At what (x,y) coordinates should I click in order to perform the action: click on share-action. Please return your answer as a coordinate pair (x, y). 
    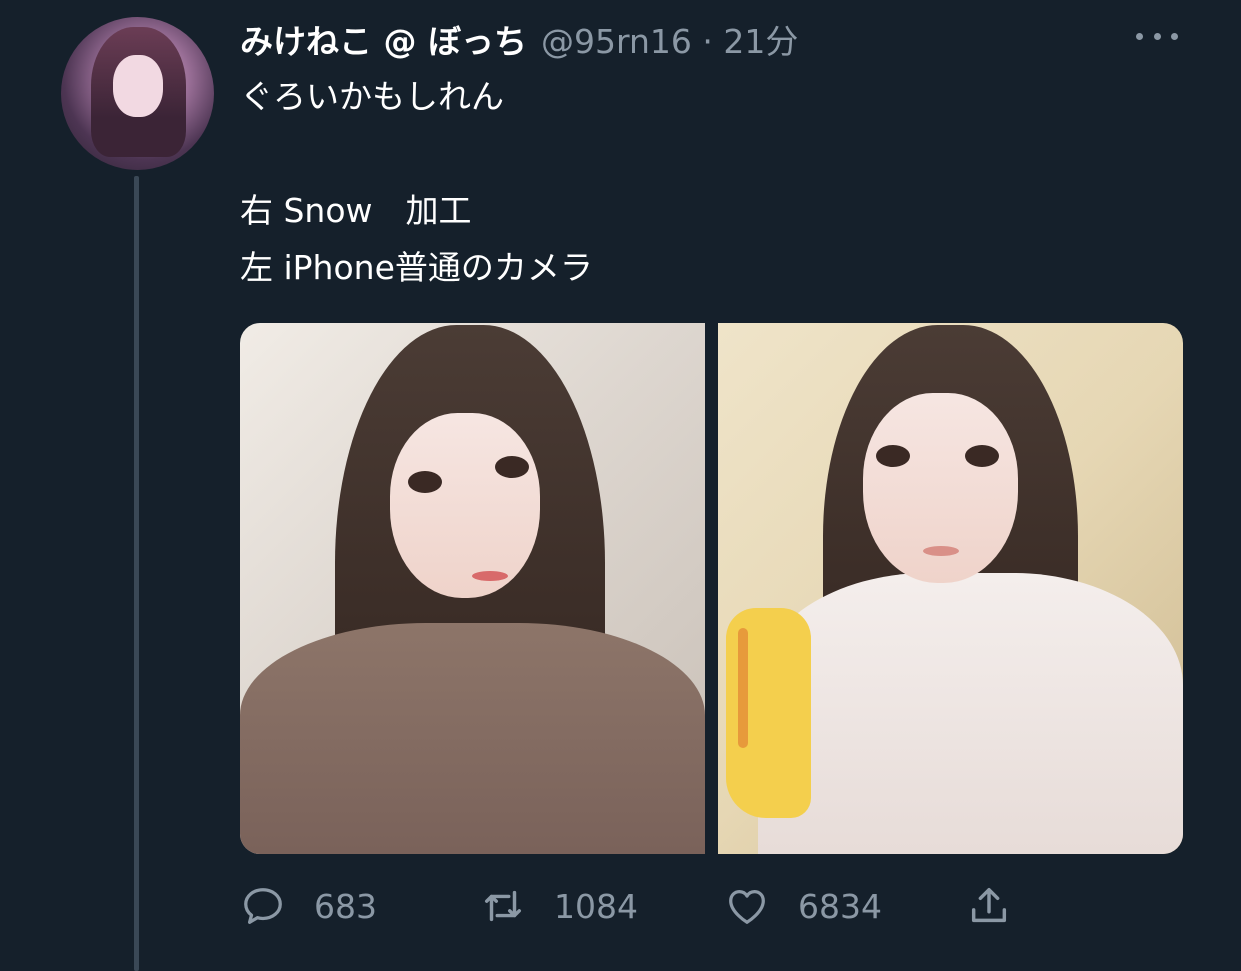
    Looking at the image, I should click on (989, 906).